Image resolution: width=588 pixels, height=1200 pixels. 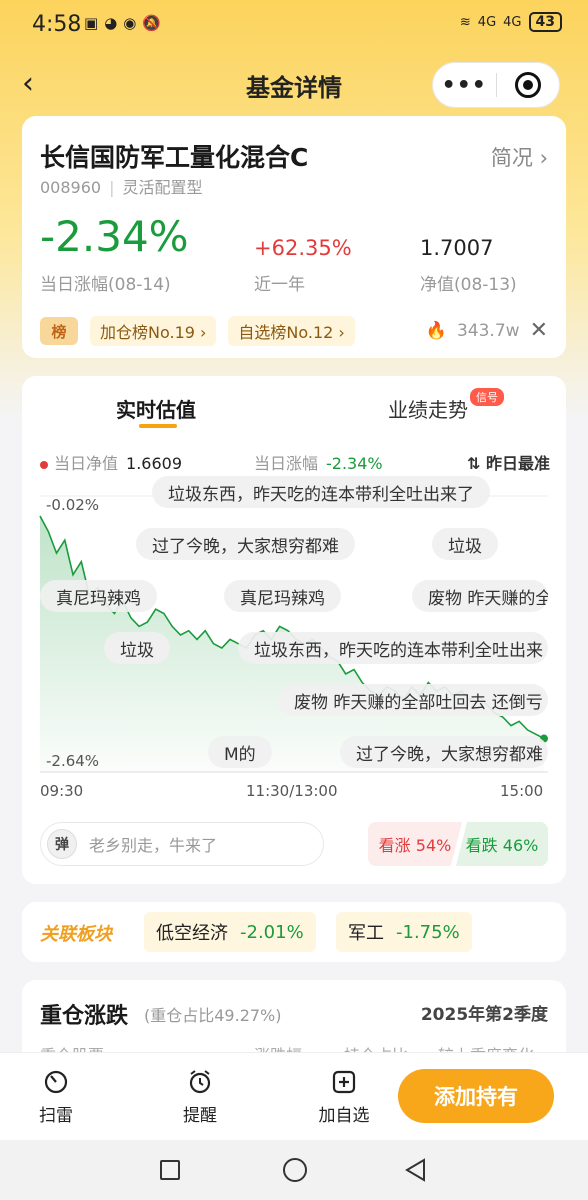 What do you see at coordinates (413, 700) in the screenshot?
I see `danmu-comment: 废物 昨天赚的全部吐回去 还倒亏` at bounding box center [413, 700].